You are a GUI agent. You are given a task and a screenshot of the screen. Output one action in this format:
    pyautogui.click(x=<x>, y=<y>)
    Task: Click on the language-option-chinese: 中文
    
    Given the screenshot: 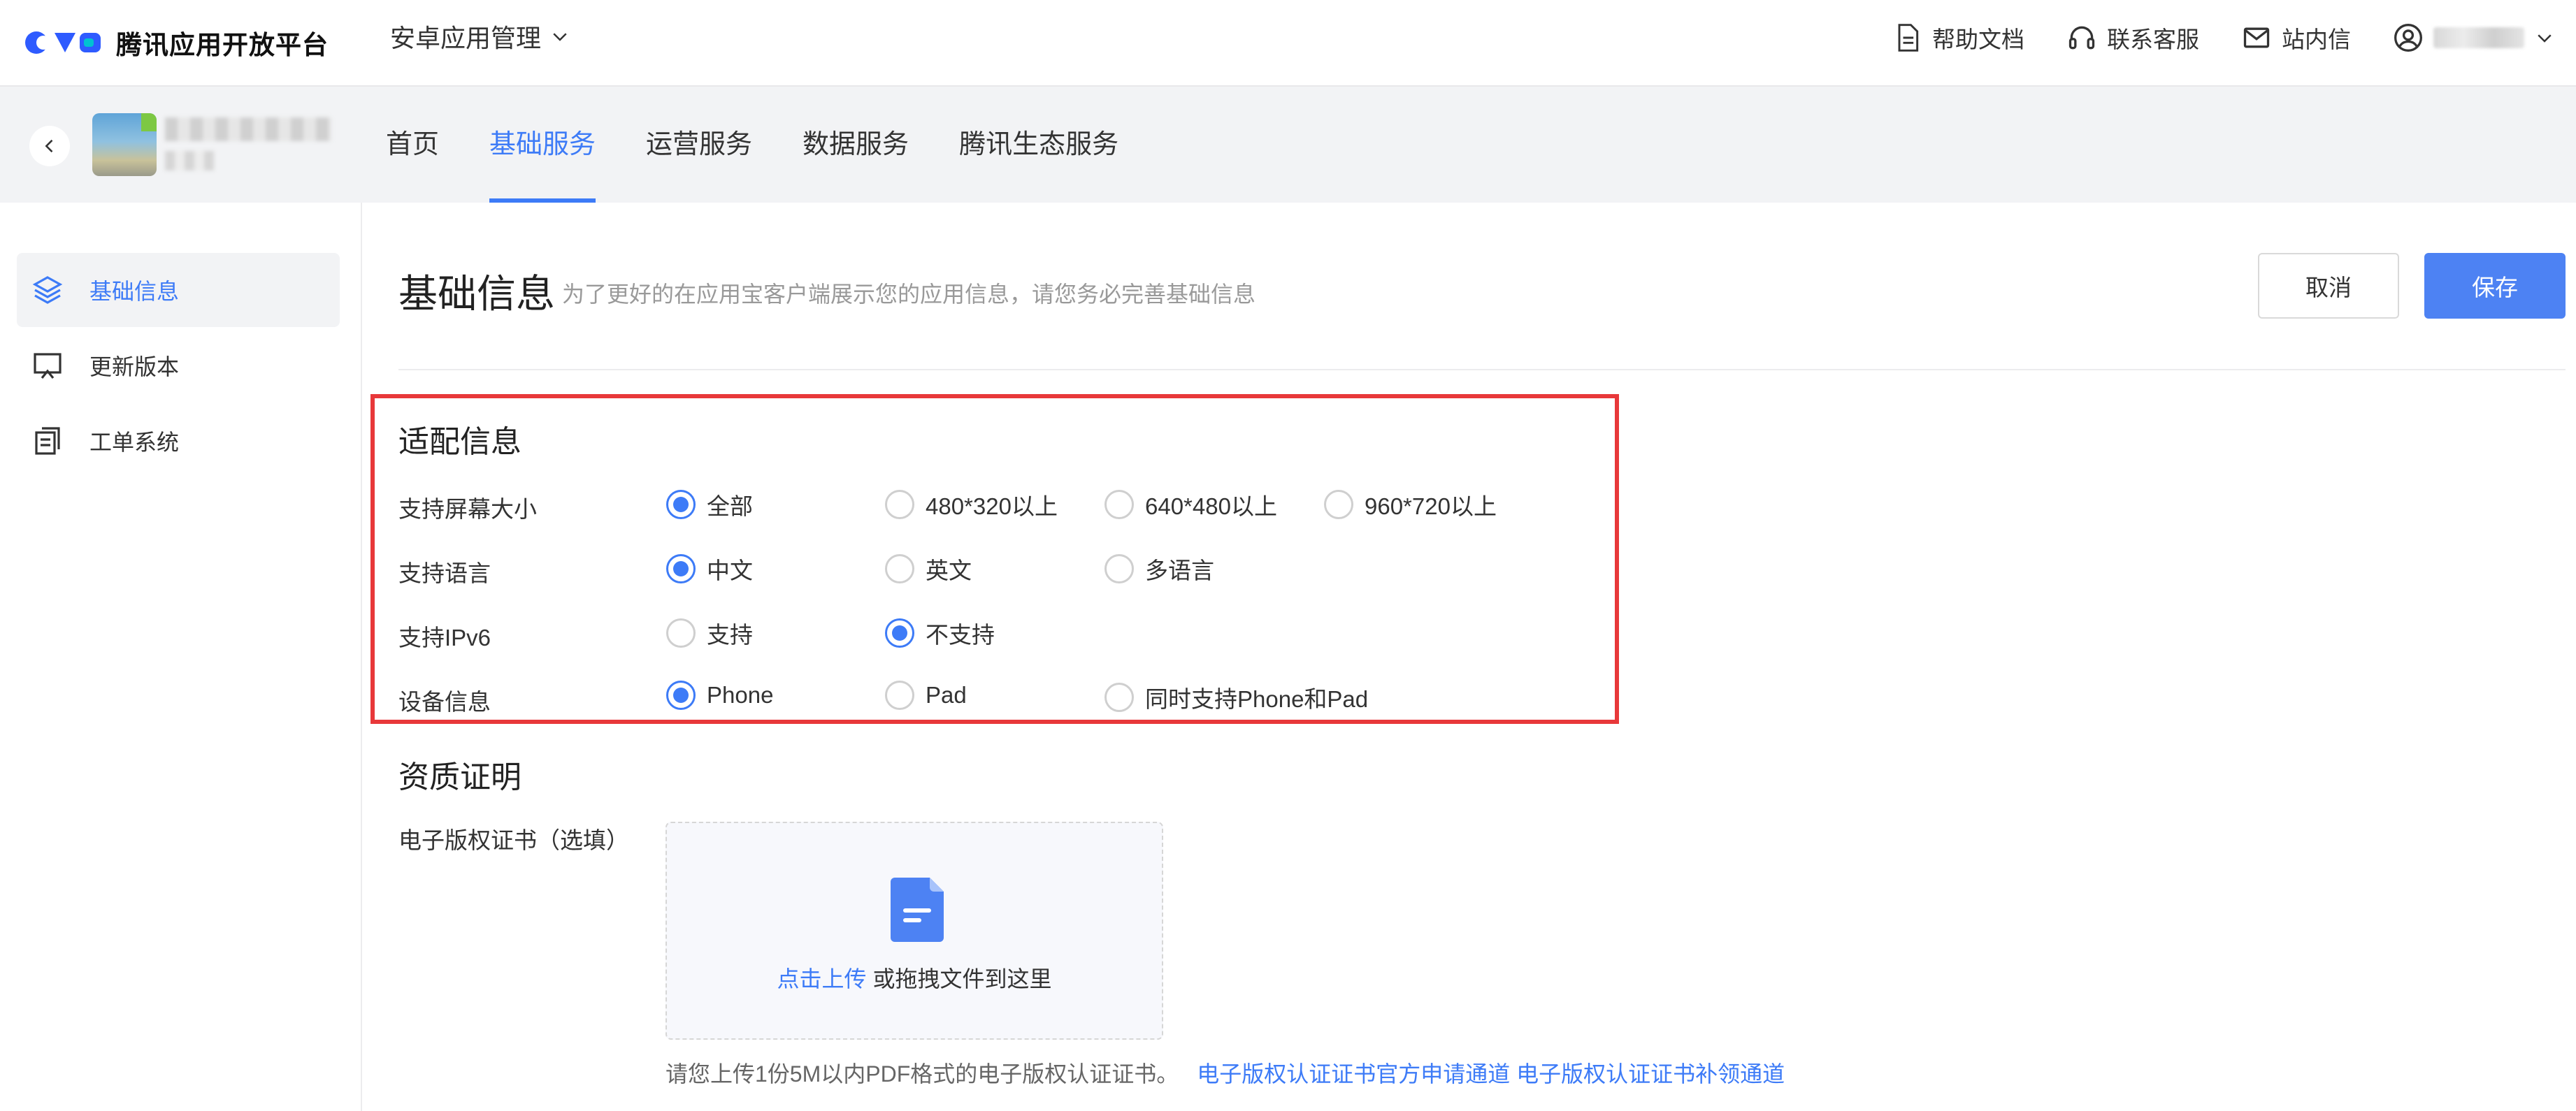 What is the action you would take?
    pyautogui.click(x=709, y=569)
    